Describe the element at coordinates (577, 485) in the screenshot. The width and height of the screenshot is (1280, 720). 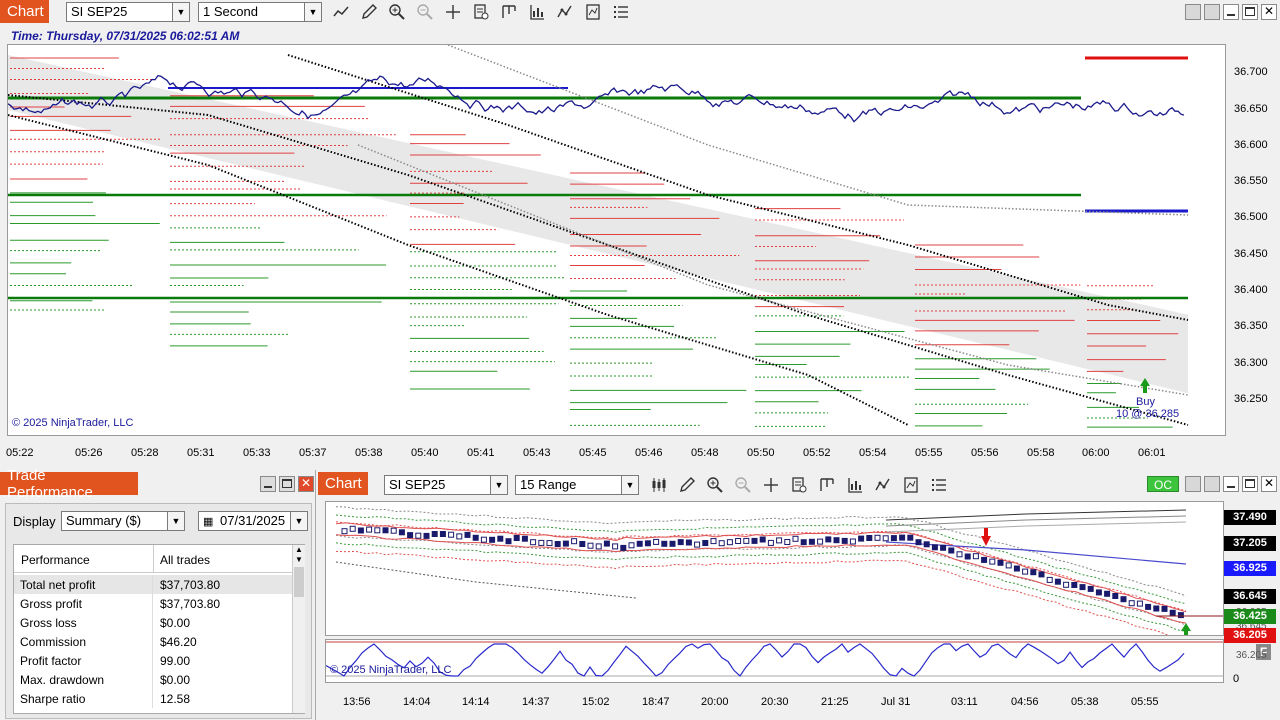
I see `interval-selector: 15 Range ▼` at that location.